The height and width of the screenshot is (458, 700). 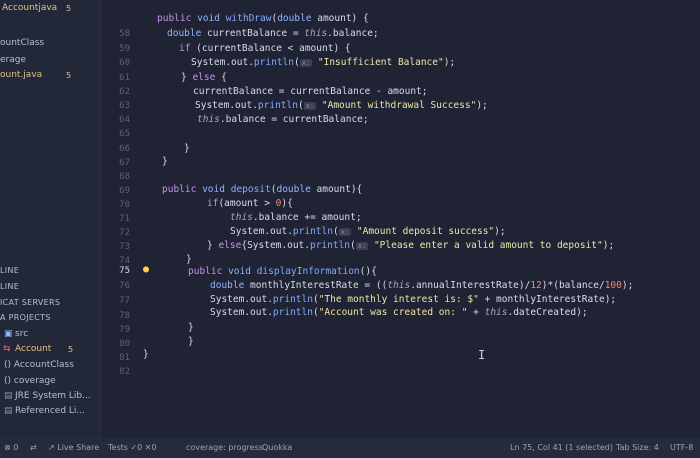 What do you see at coordinates (21, 75) in the screenshot?
I see `file-item-account-java: ount.java` at bounding box center [21, 75].